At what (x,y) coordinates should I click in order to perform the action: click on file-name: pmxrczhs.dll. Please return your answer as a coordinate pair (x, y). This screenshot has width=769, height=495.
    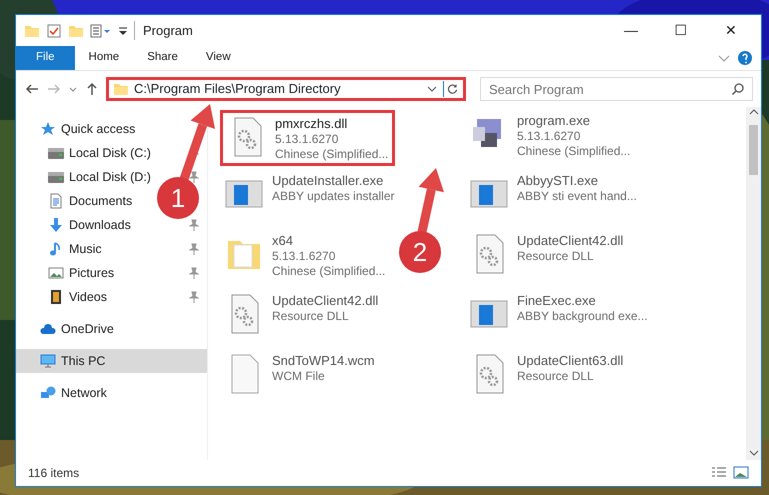
    Looking at the image, I should click on (311, 124).